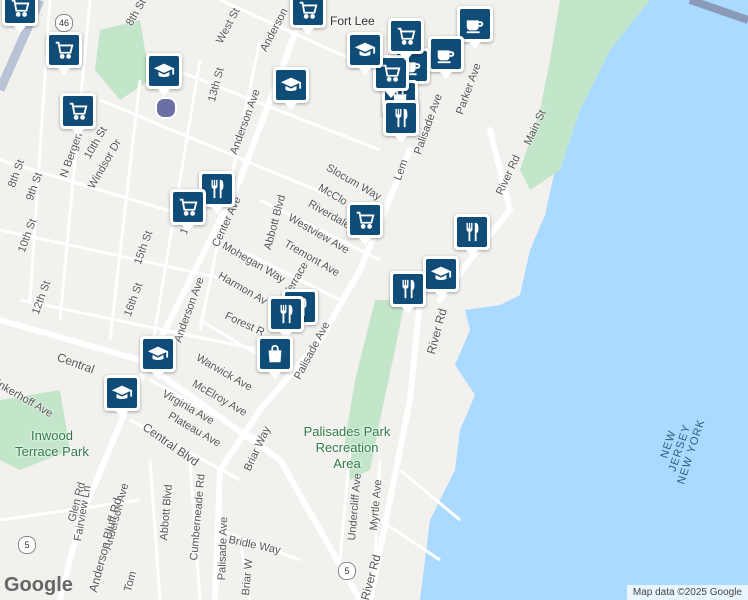  What do you see at coordinates (275, 354) in the screenshot?
I see `shopping-bag-icon` at bounding box center [275, 354].